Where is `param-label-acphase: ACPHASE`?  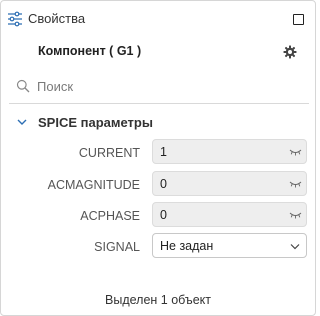 param-label-acphase: ACPHASE is located at coordinates (110, 216).